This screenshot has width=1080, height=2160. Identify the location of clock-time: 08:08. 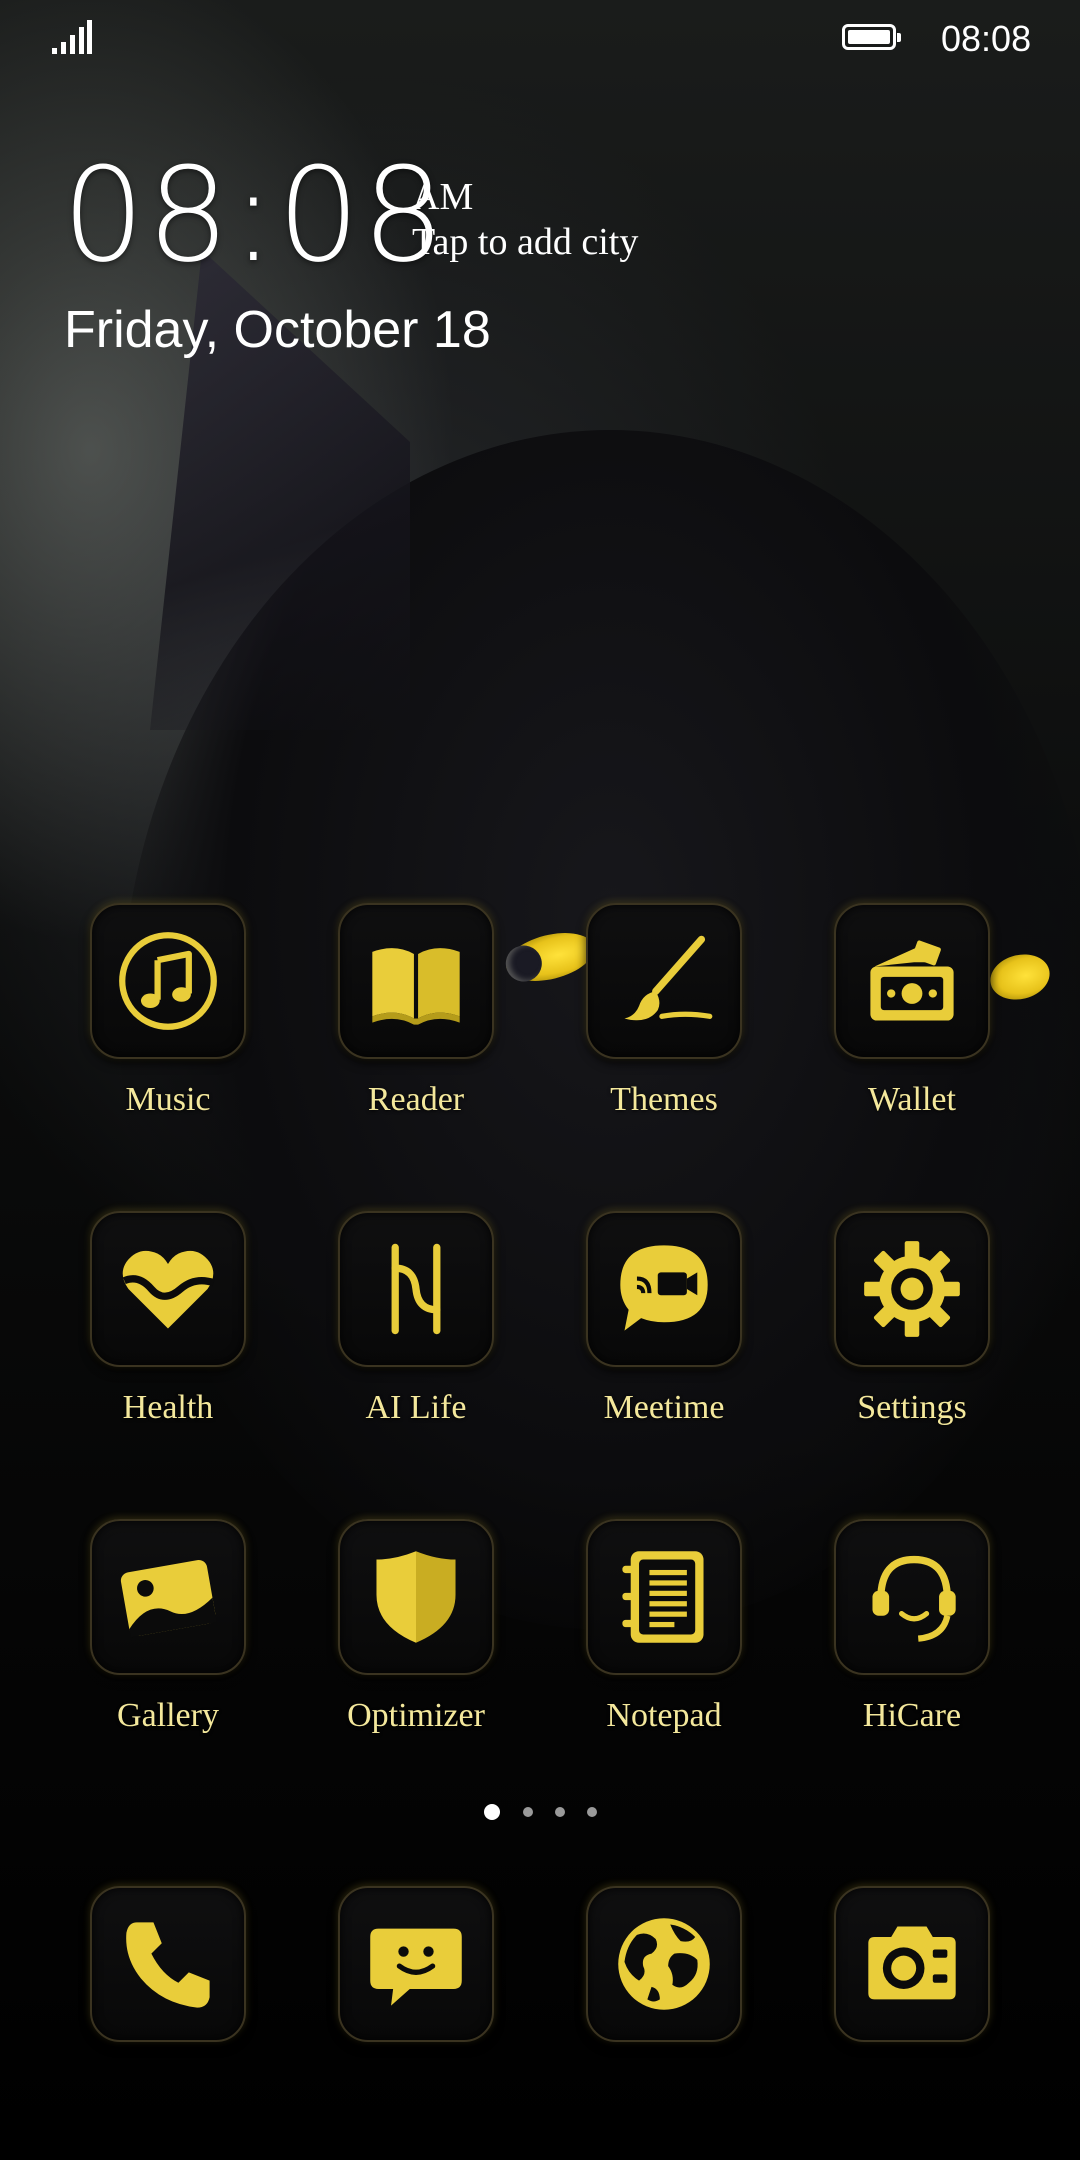
(254, 215).